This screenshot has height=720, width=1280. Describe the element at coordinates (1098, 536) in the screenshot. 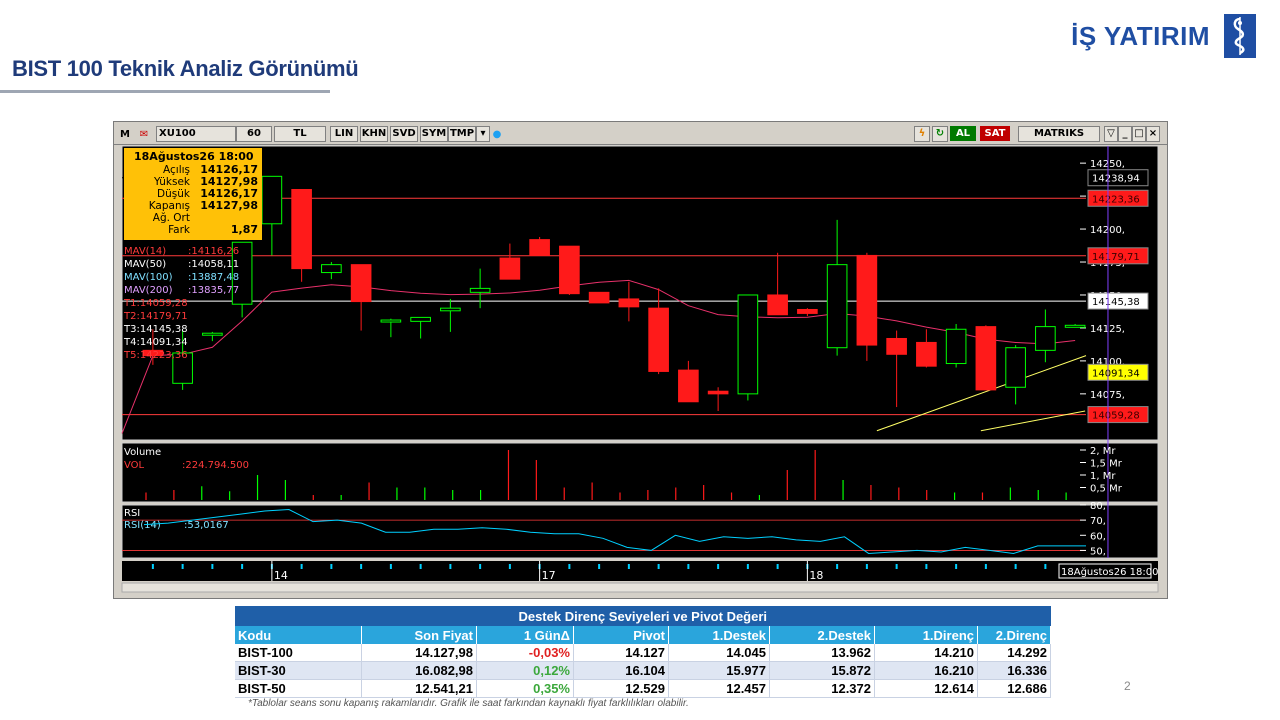

I see `rsi-tick-label: 60,` at that location.